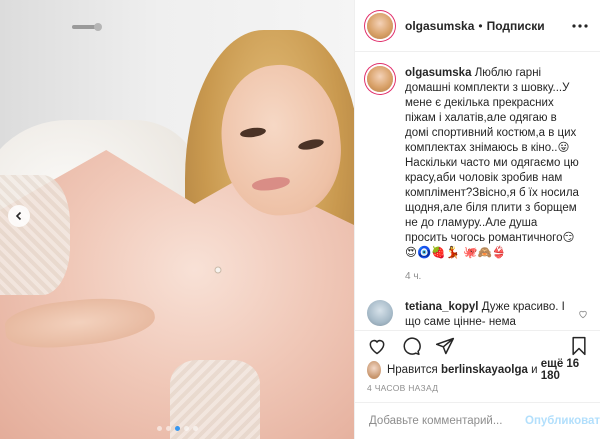 This screenshot has height=439, width=600. What do you see at coordinates (516, 26) in the screenshot?
I see `follow-status-button: Подписки` at bounding box center [516, 26].